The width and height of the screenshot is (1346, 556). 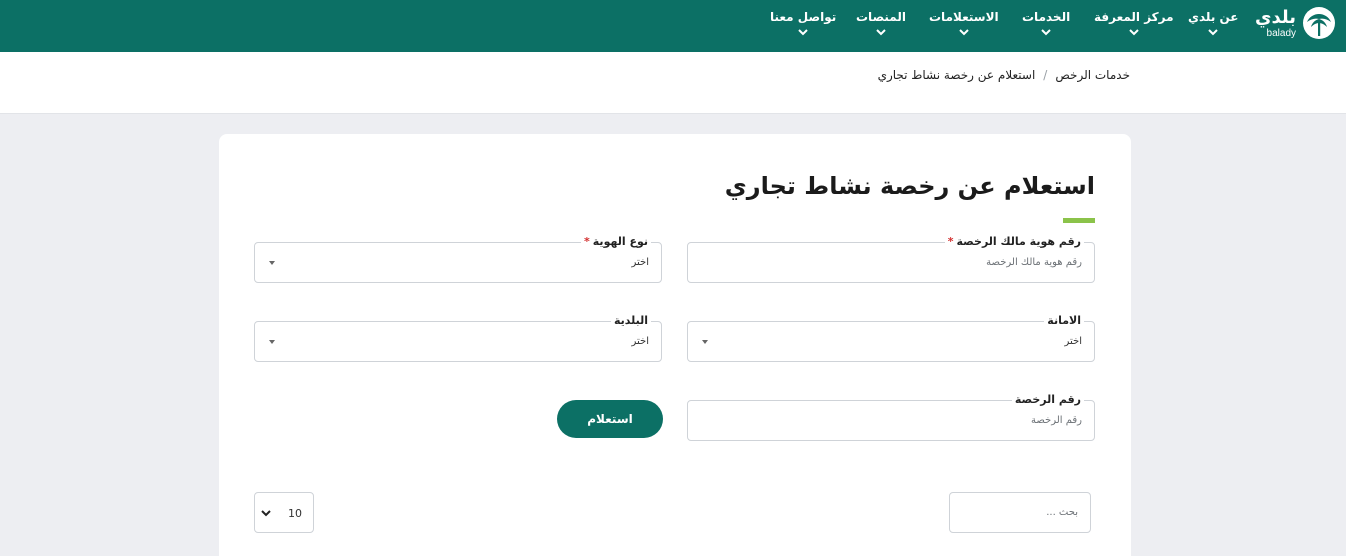 What do you see at coordinates (284, 512) in the screenshot?
I see `page-size-select: 10` at bounding box center [284, 512].